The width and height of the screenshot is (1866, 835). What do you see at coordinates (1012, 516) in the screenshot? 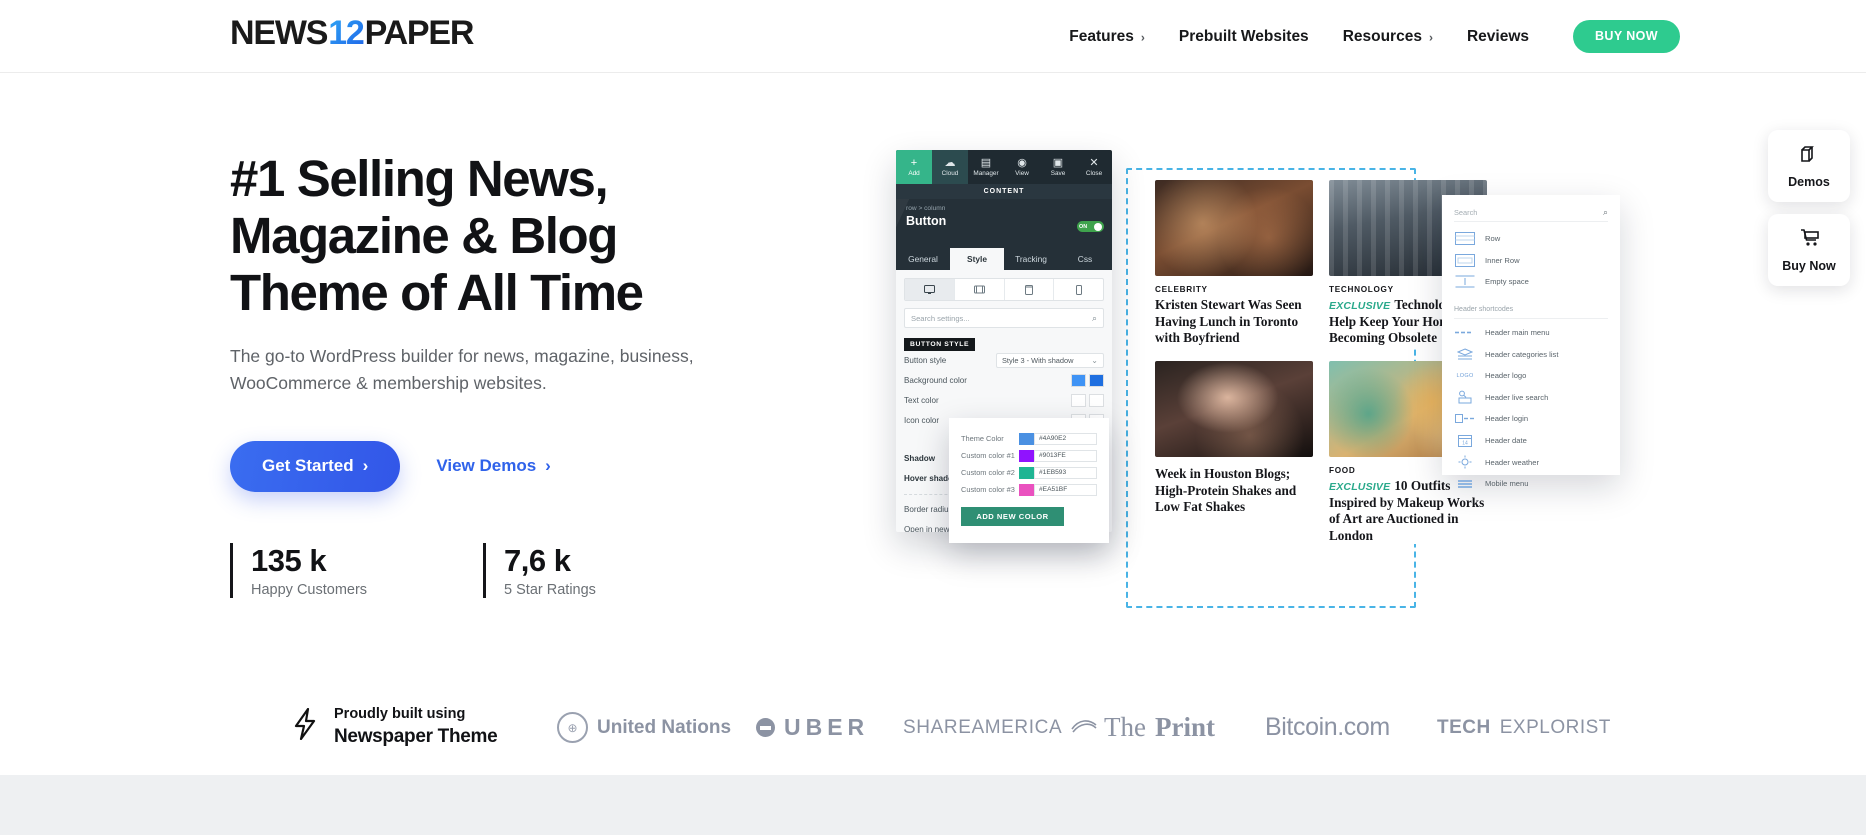
I see `add-new-color-button: ADD NEW COLOR` at bounding box center [1012, 516].